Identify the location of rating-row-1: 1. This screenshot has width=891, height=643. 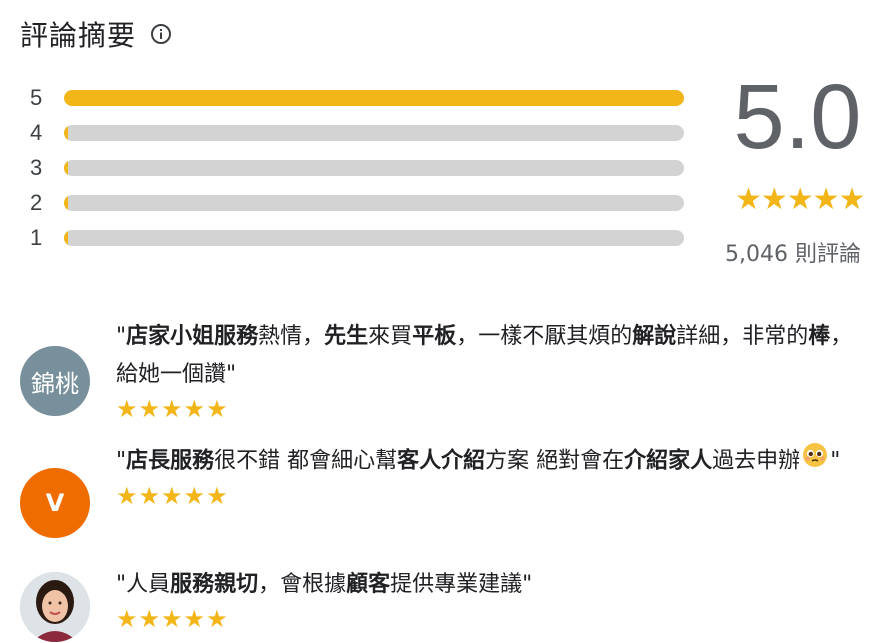
(360, 237).